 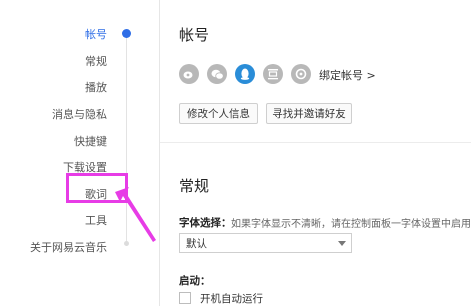 I want to click on wechat-icon, so click(x=217, y=74).